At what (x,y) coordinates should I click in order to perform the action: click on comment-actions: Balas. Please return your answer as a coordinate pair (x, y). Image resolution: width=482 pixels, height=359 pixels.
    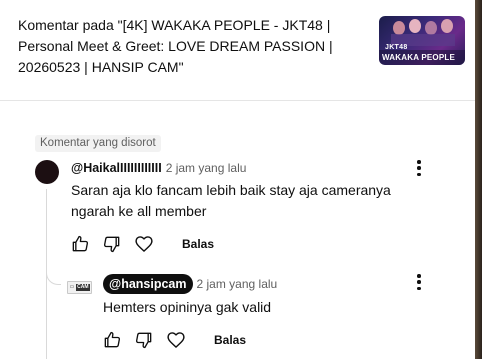
    Looking at the image, I should click on (142, 244).